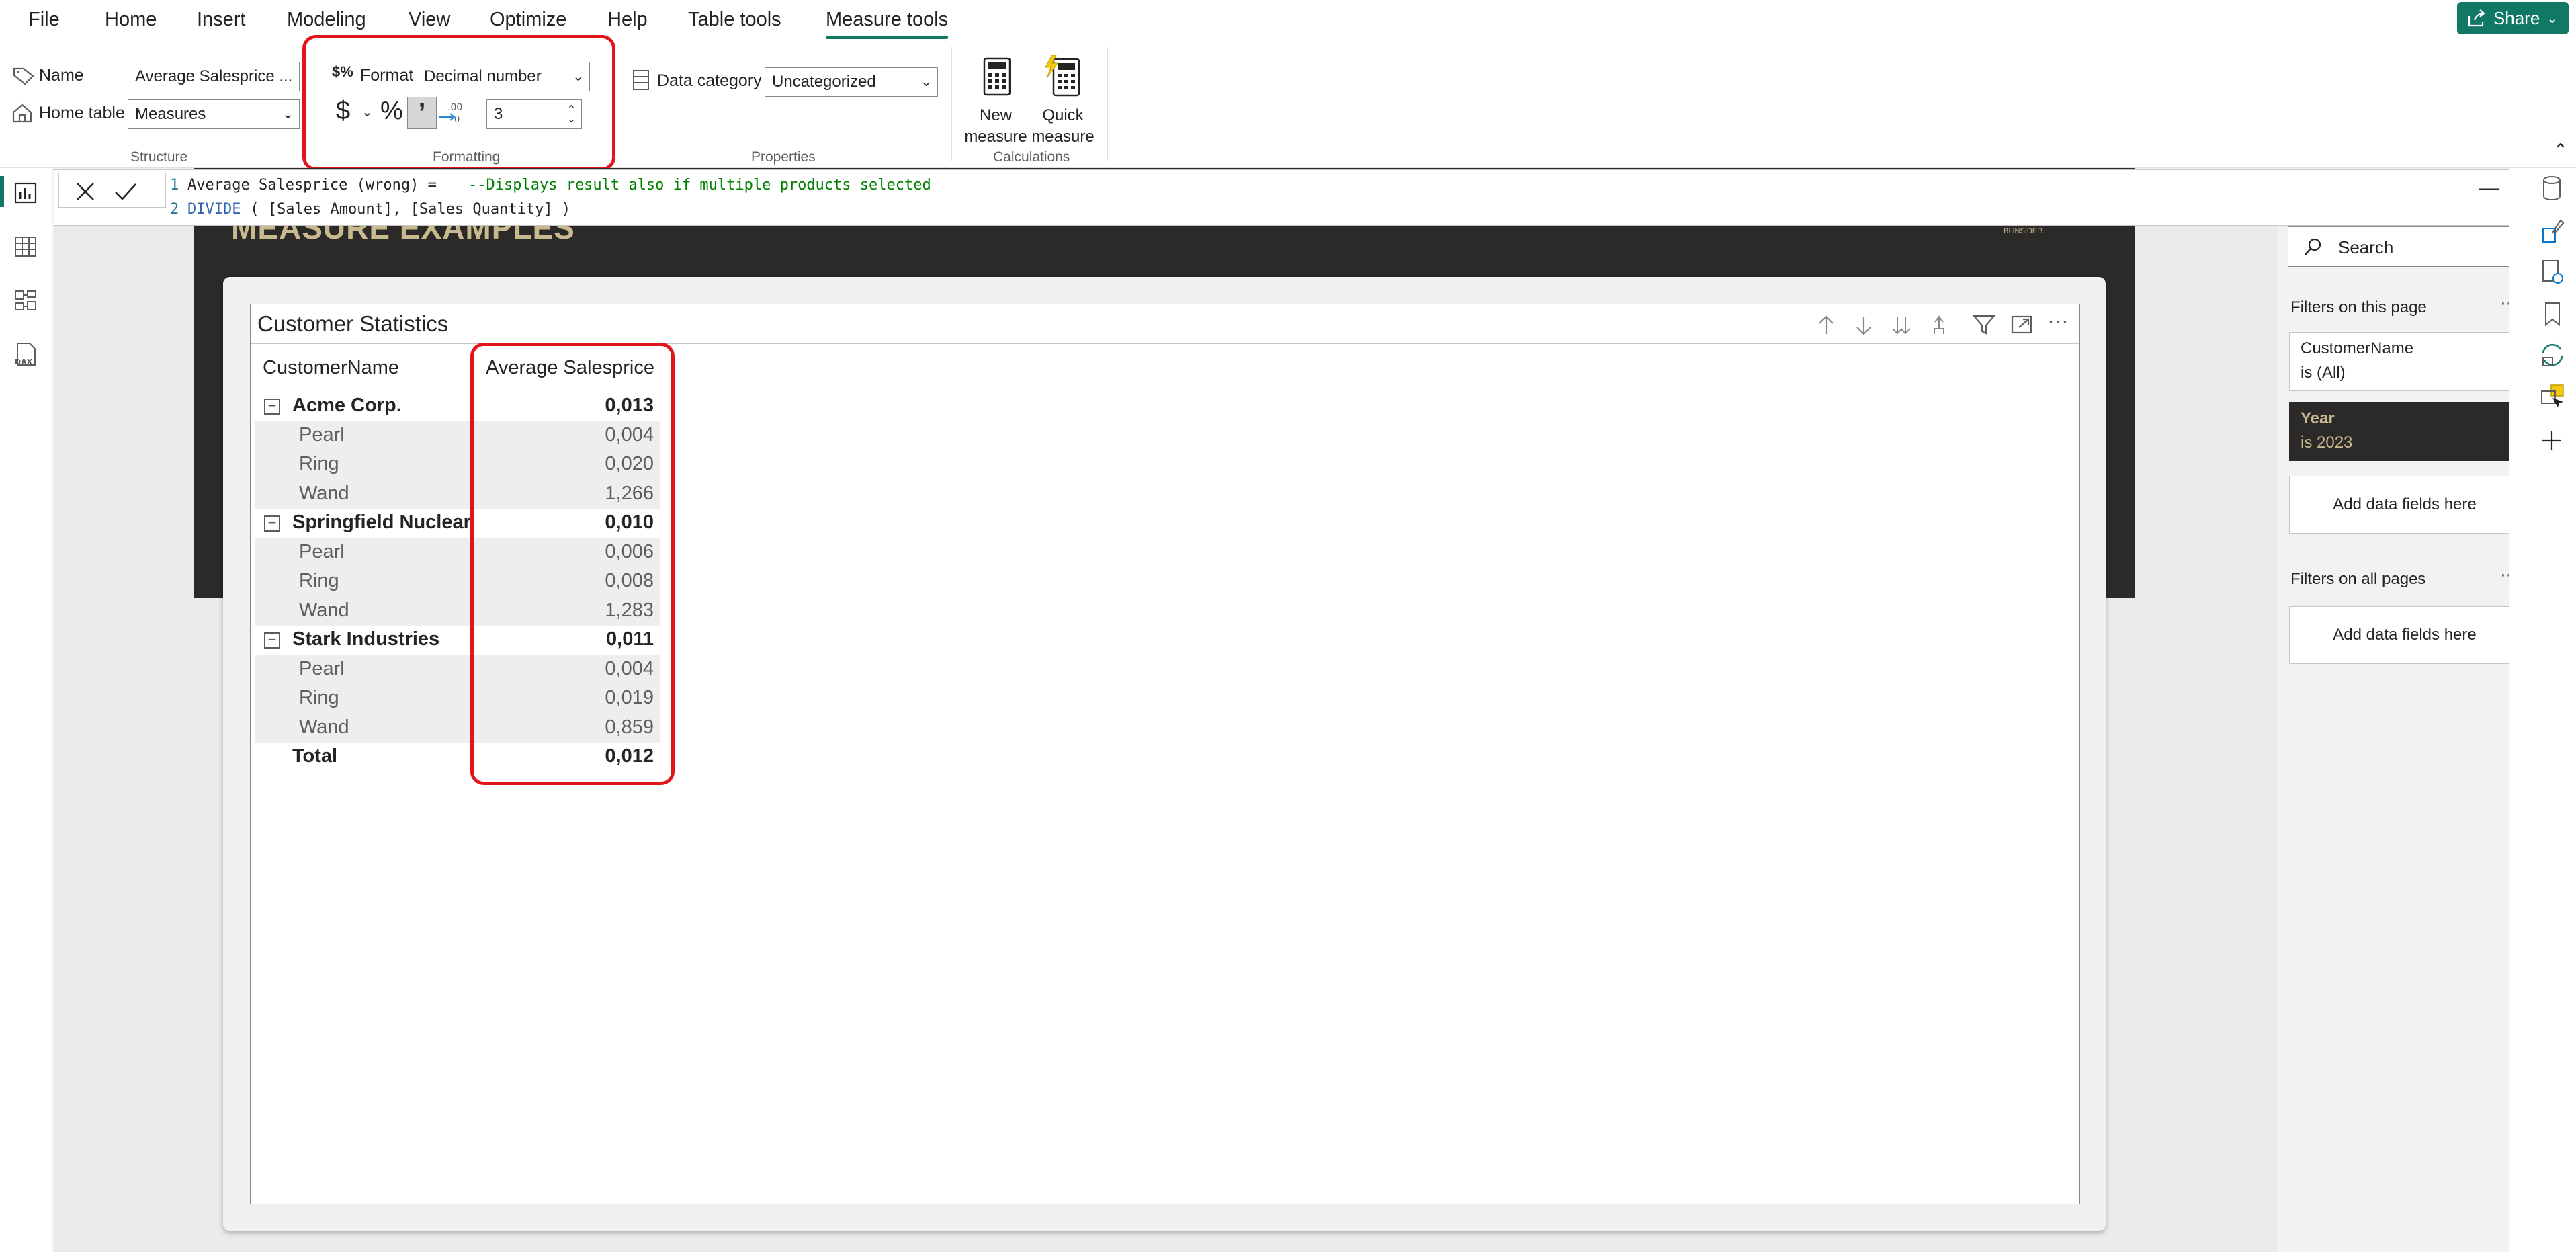  I want to click on home-table-select: Measures ⌄, so click(214, 114).